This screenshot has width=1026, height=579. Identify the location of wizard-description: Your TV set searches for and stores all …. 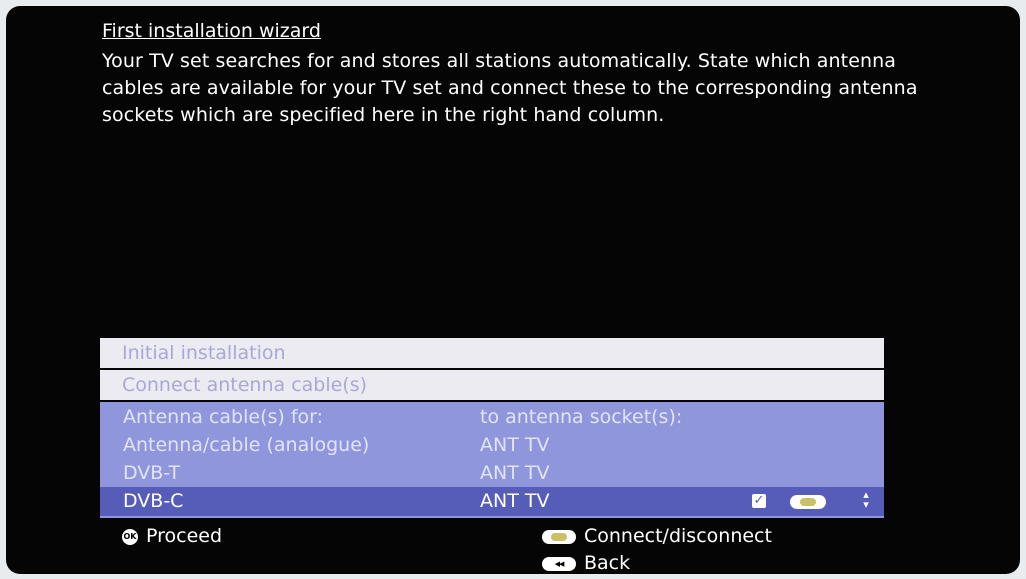
(510, 88).